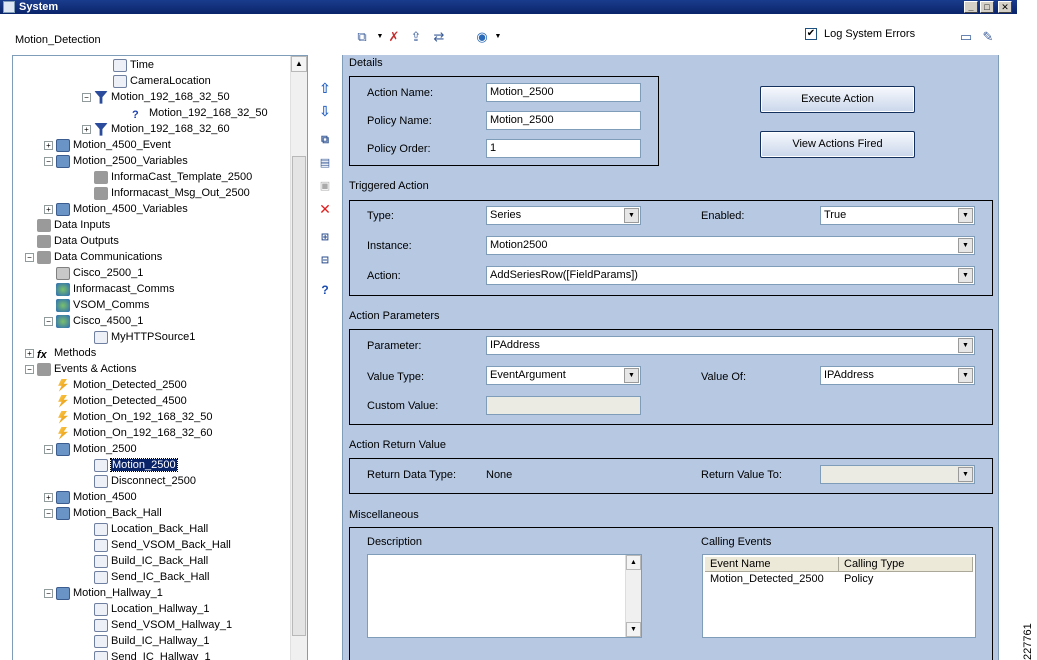 The image size is (1037, 660). I want to click on tree-item: Data Outputs, so click(72, 241).